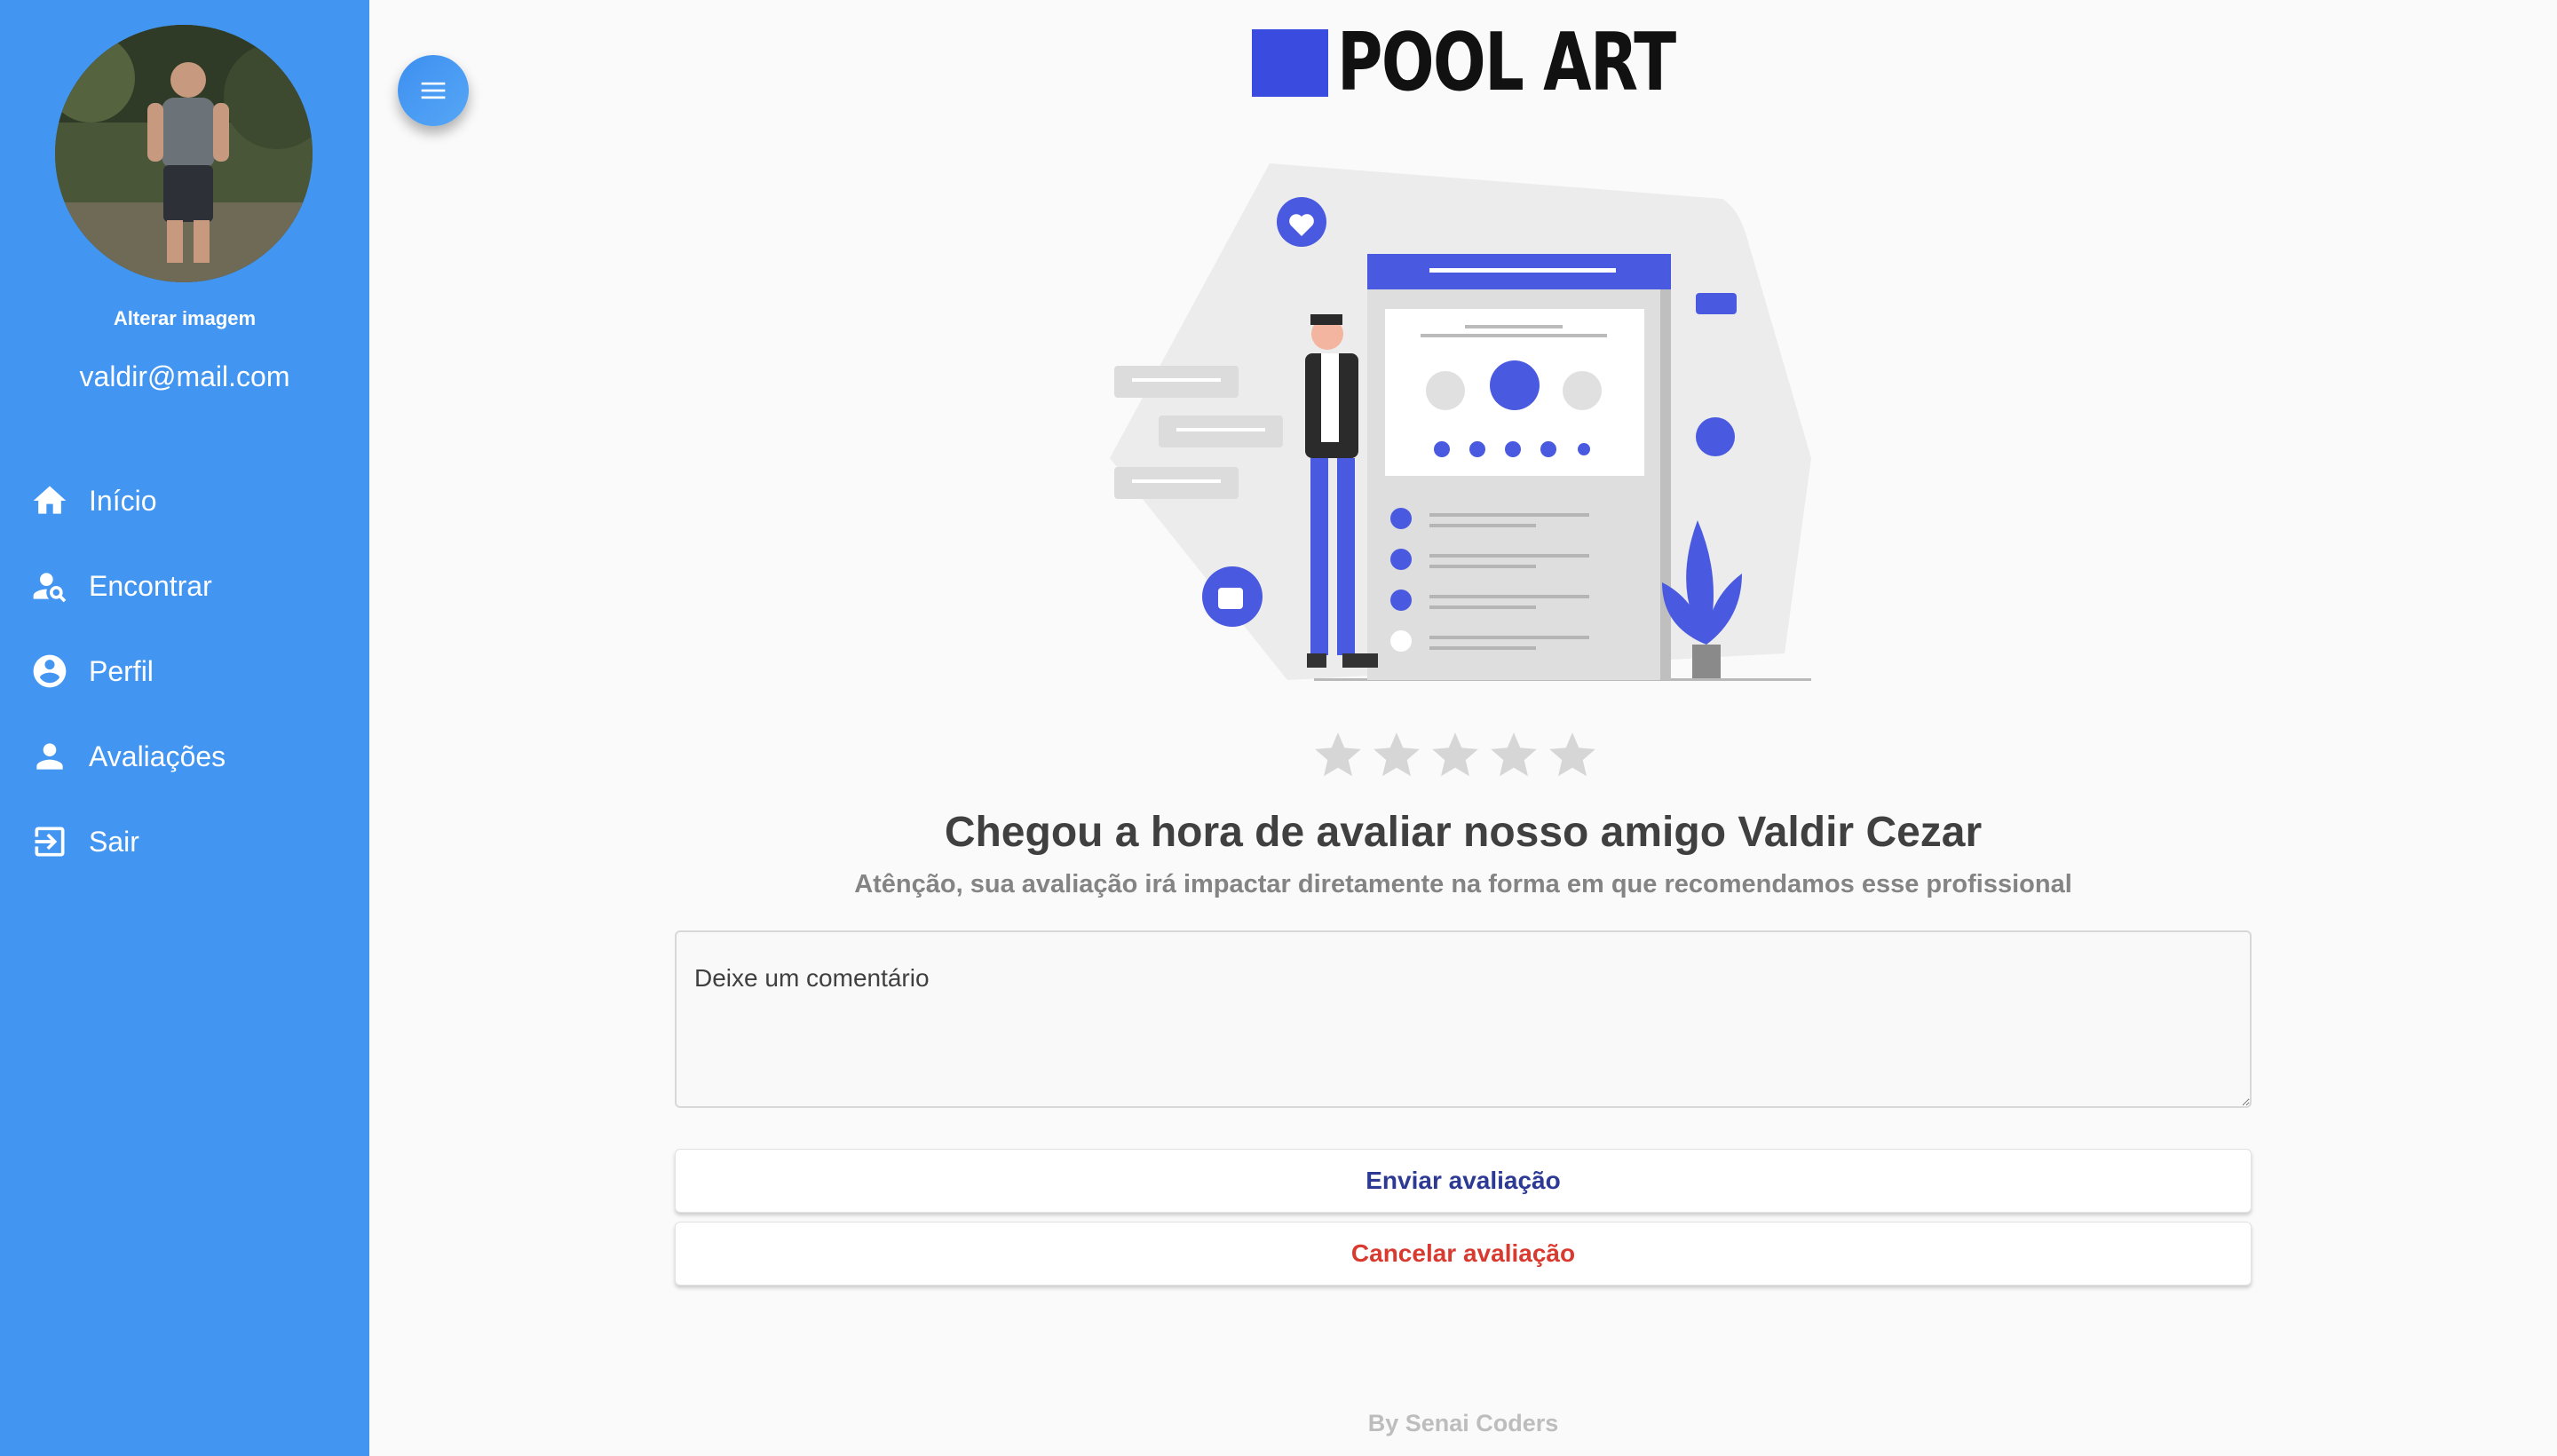 The height and width of the screenshot is (1456, 2557). Describe the element at coordinates (121, 670) in the screenshot. I see `sidebar-item-label: Perfil` at that location.